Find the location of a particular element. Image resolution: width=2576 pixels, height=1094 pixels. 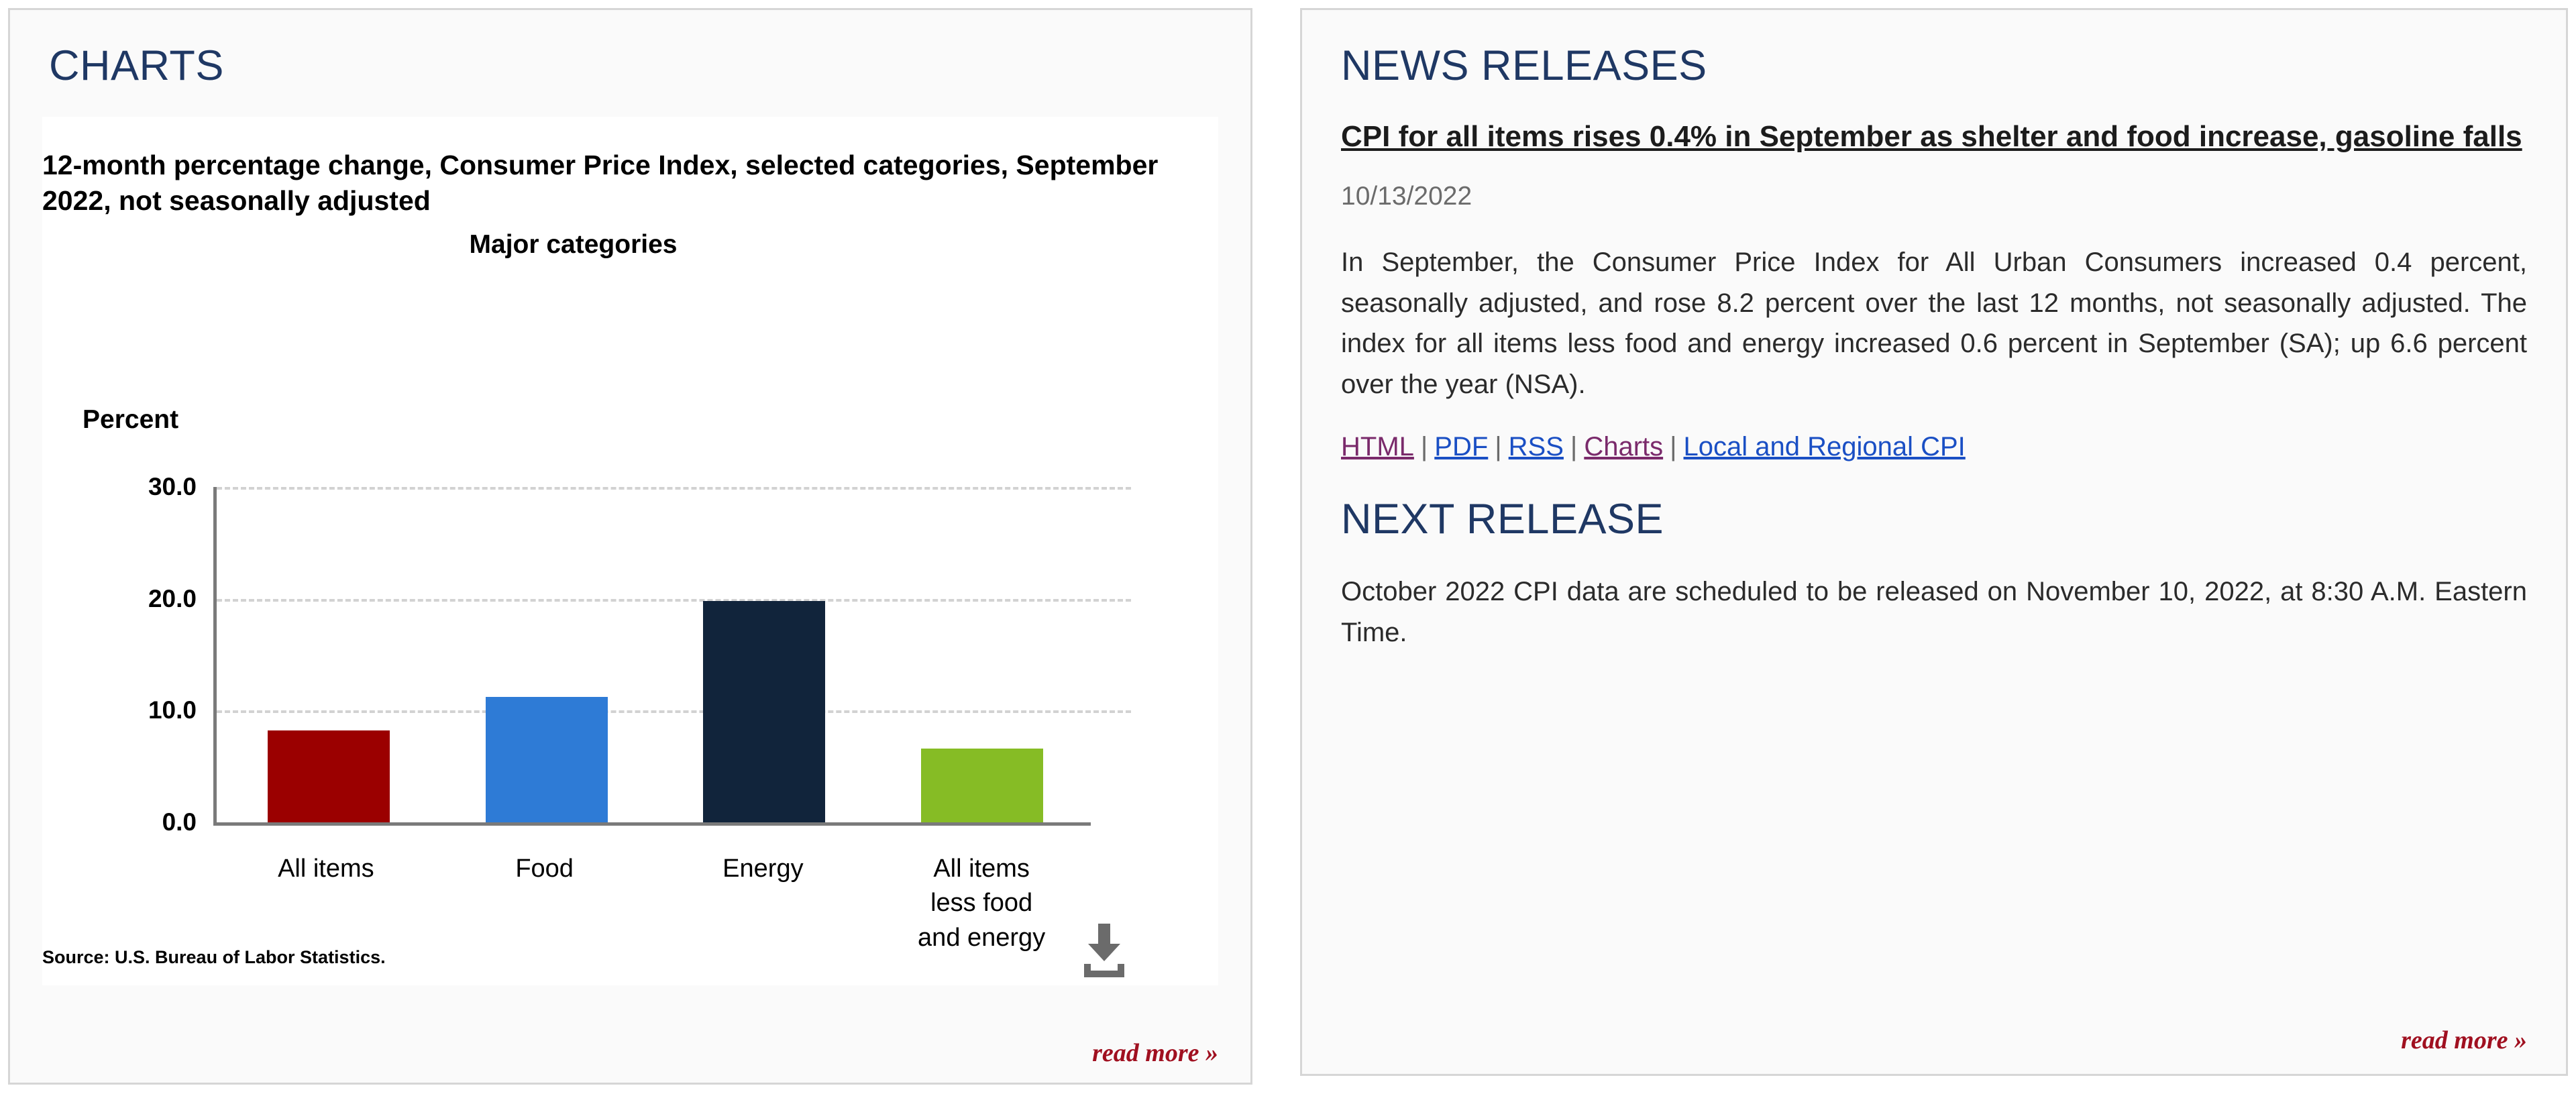

download-icon is located at coordinates (1104, 951).